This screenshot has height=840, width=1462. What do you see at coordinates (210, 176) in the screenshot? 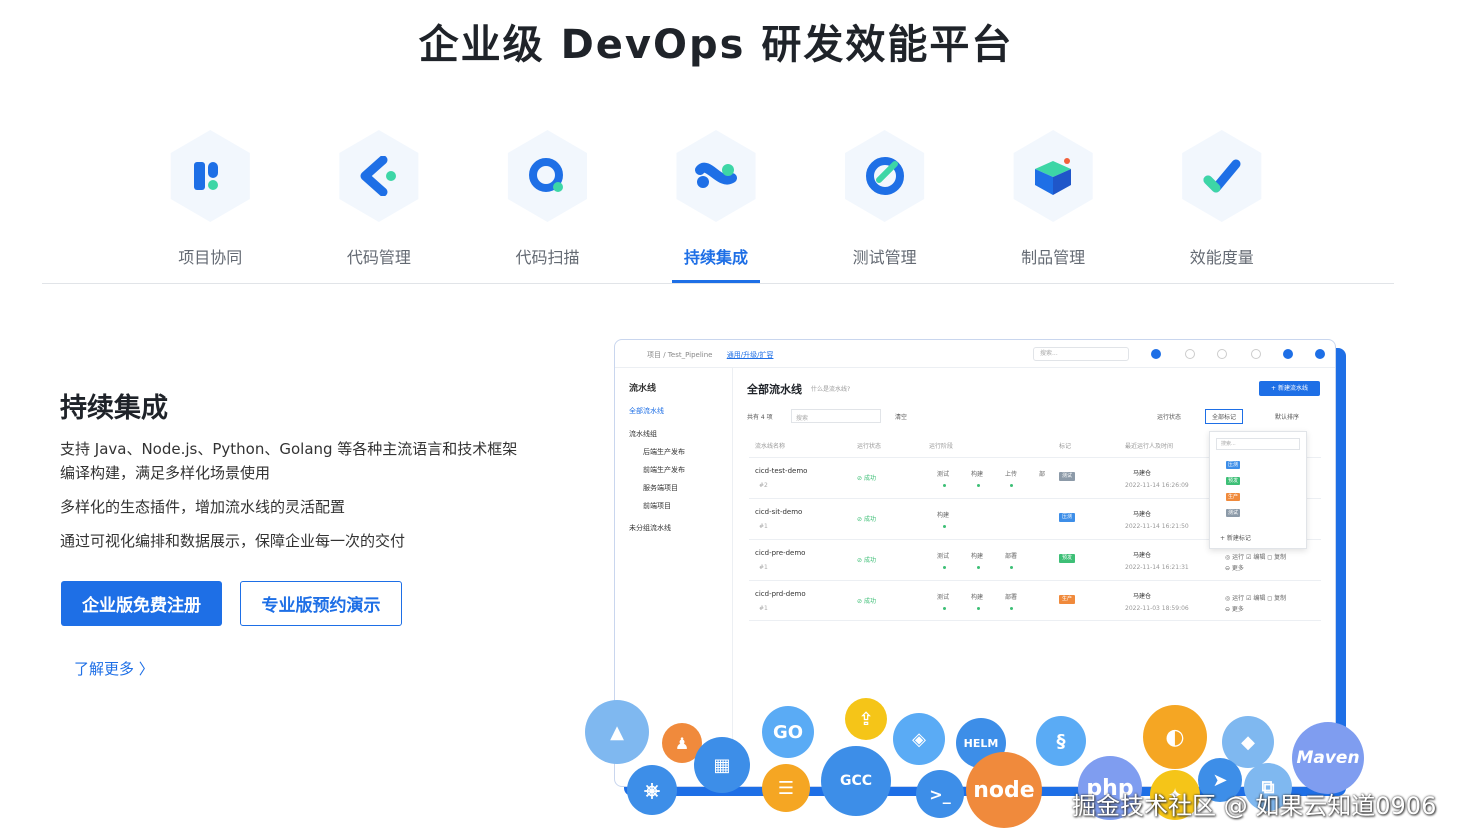
I see `project-collab-icon` at bounding box center [210, 176].